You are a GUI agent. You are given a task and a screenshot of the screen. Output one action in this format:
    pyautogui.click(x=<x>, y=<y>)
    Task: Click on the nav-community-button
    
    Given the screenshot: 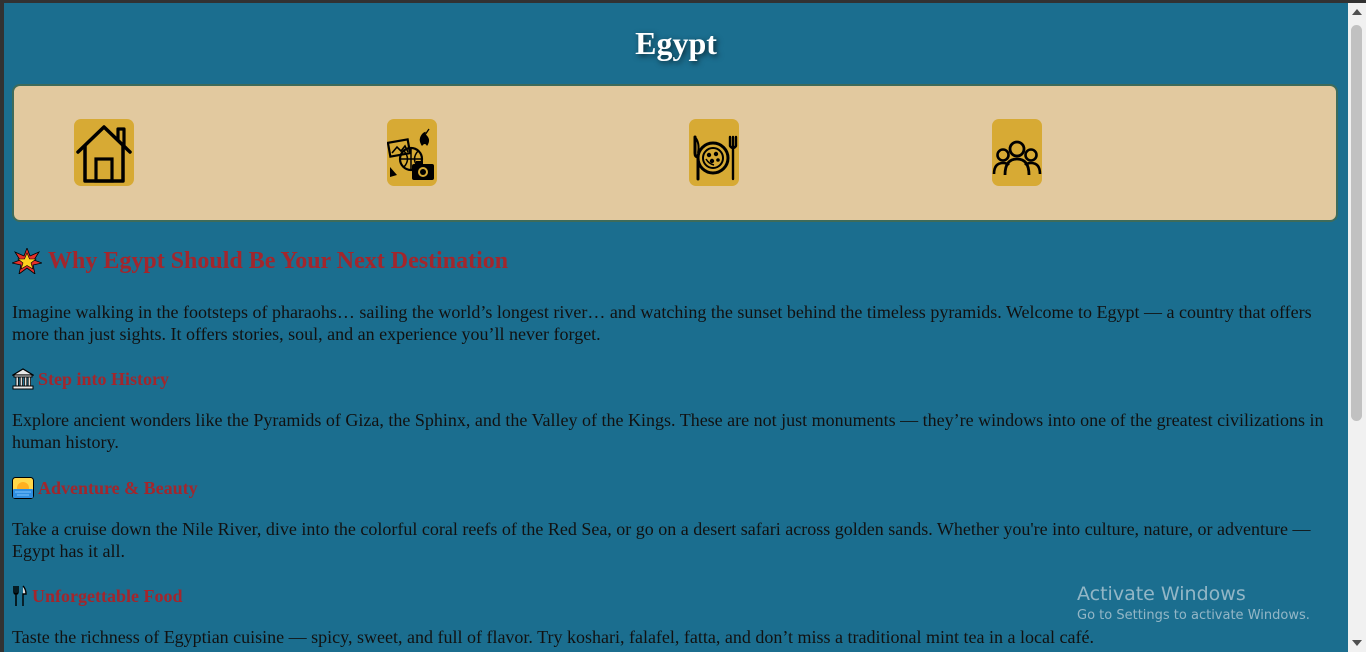 What is the action you would take?
    pyautogui.click(x=1017, y=152)
    